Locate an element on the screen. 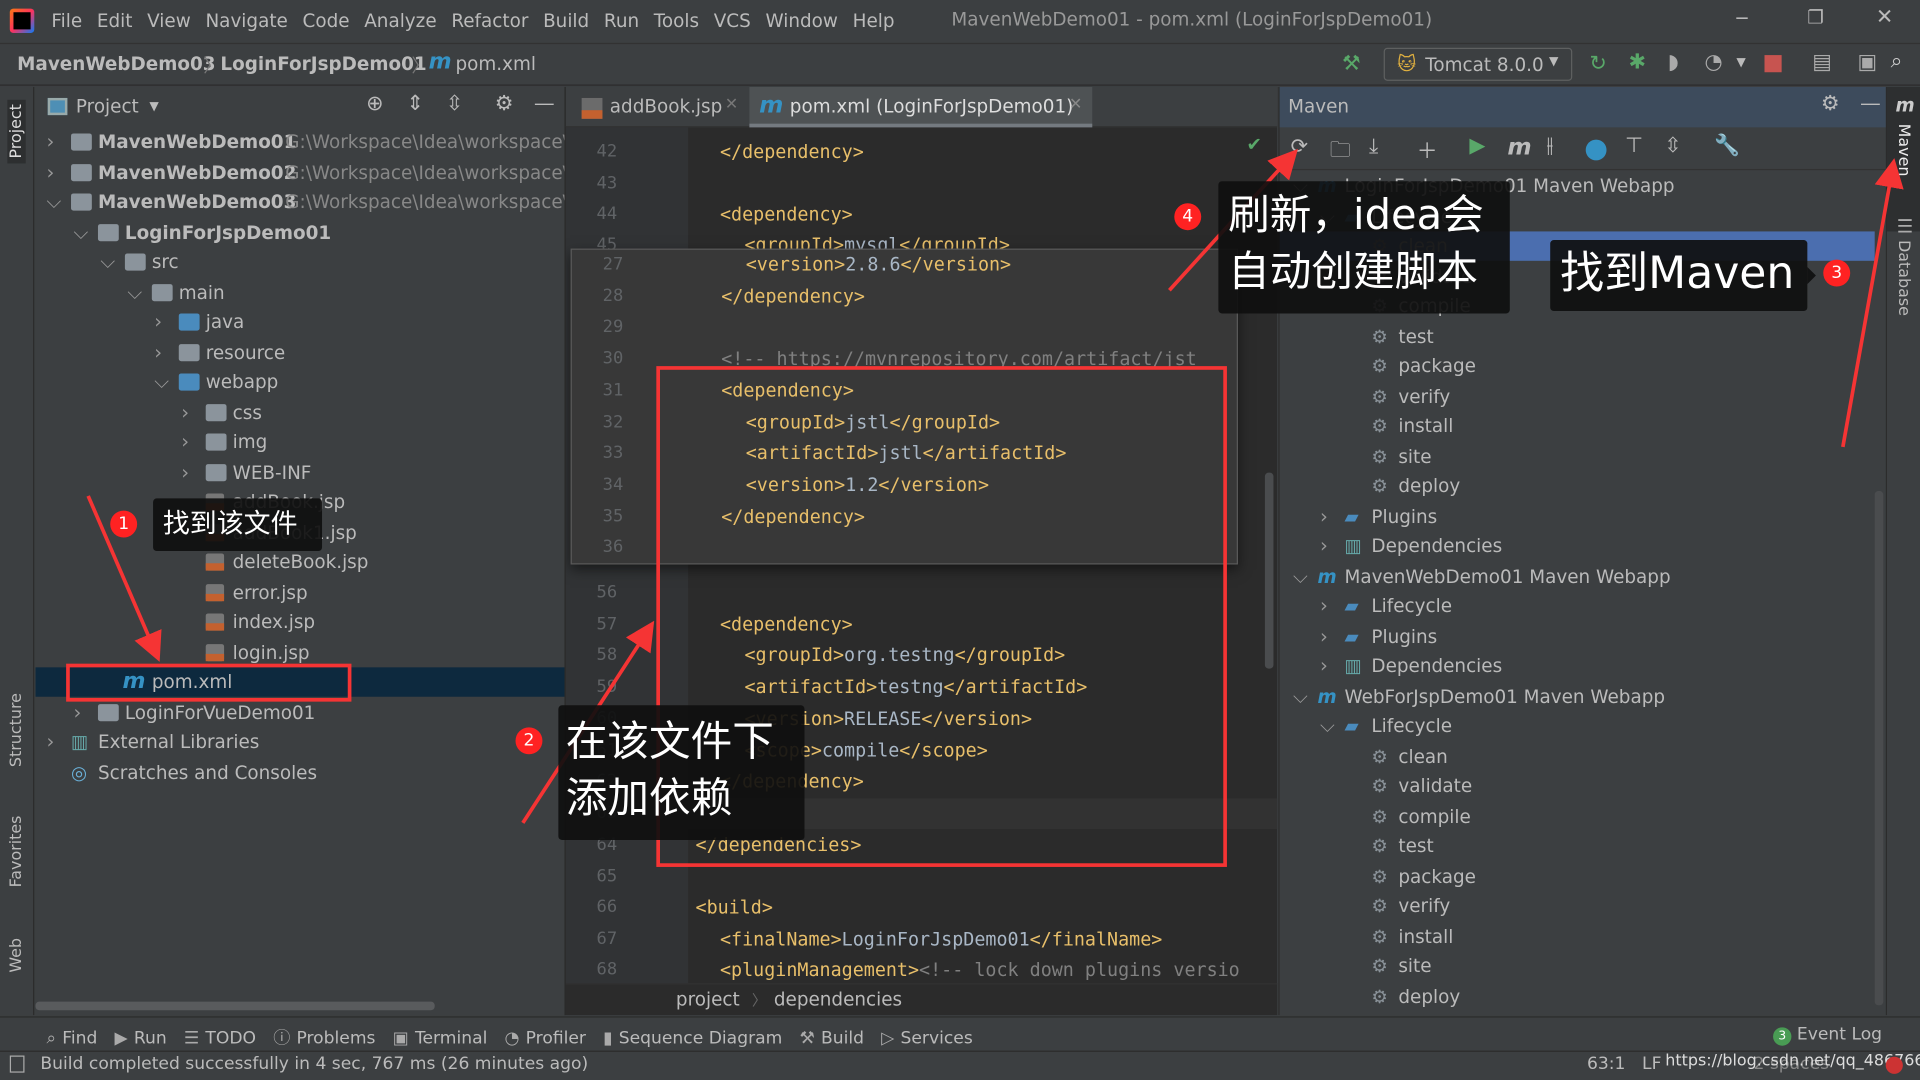  annotation-add-dependency: 在该文件下 添加依赖 is located at coordinates (681, 773).